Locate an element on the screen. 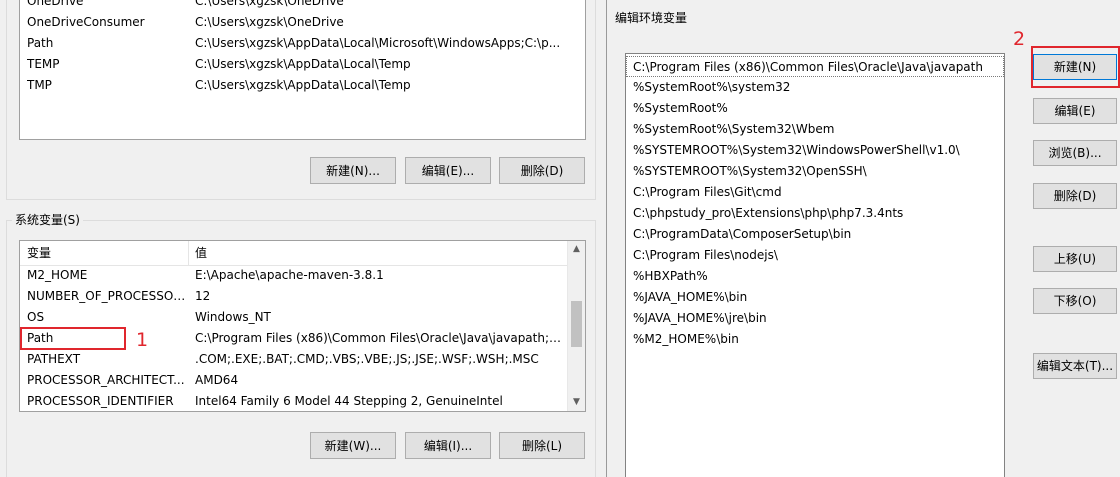 Image resolution: width=1120 pixels, height=477 pixels. system-vars-group-label: 系统变量(S) is located at coordinates (47, 220).